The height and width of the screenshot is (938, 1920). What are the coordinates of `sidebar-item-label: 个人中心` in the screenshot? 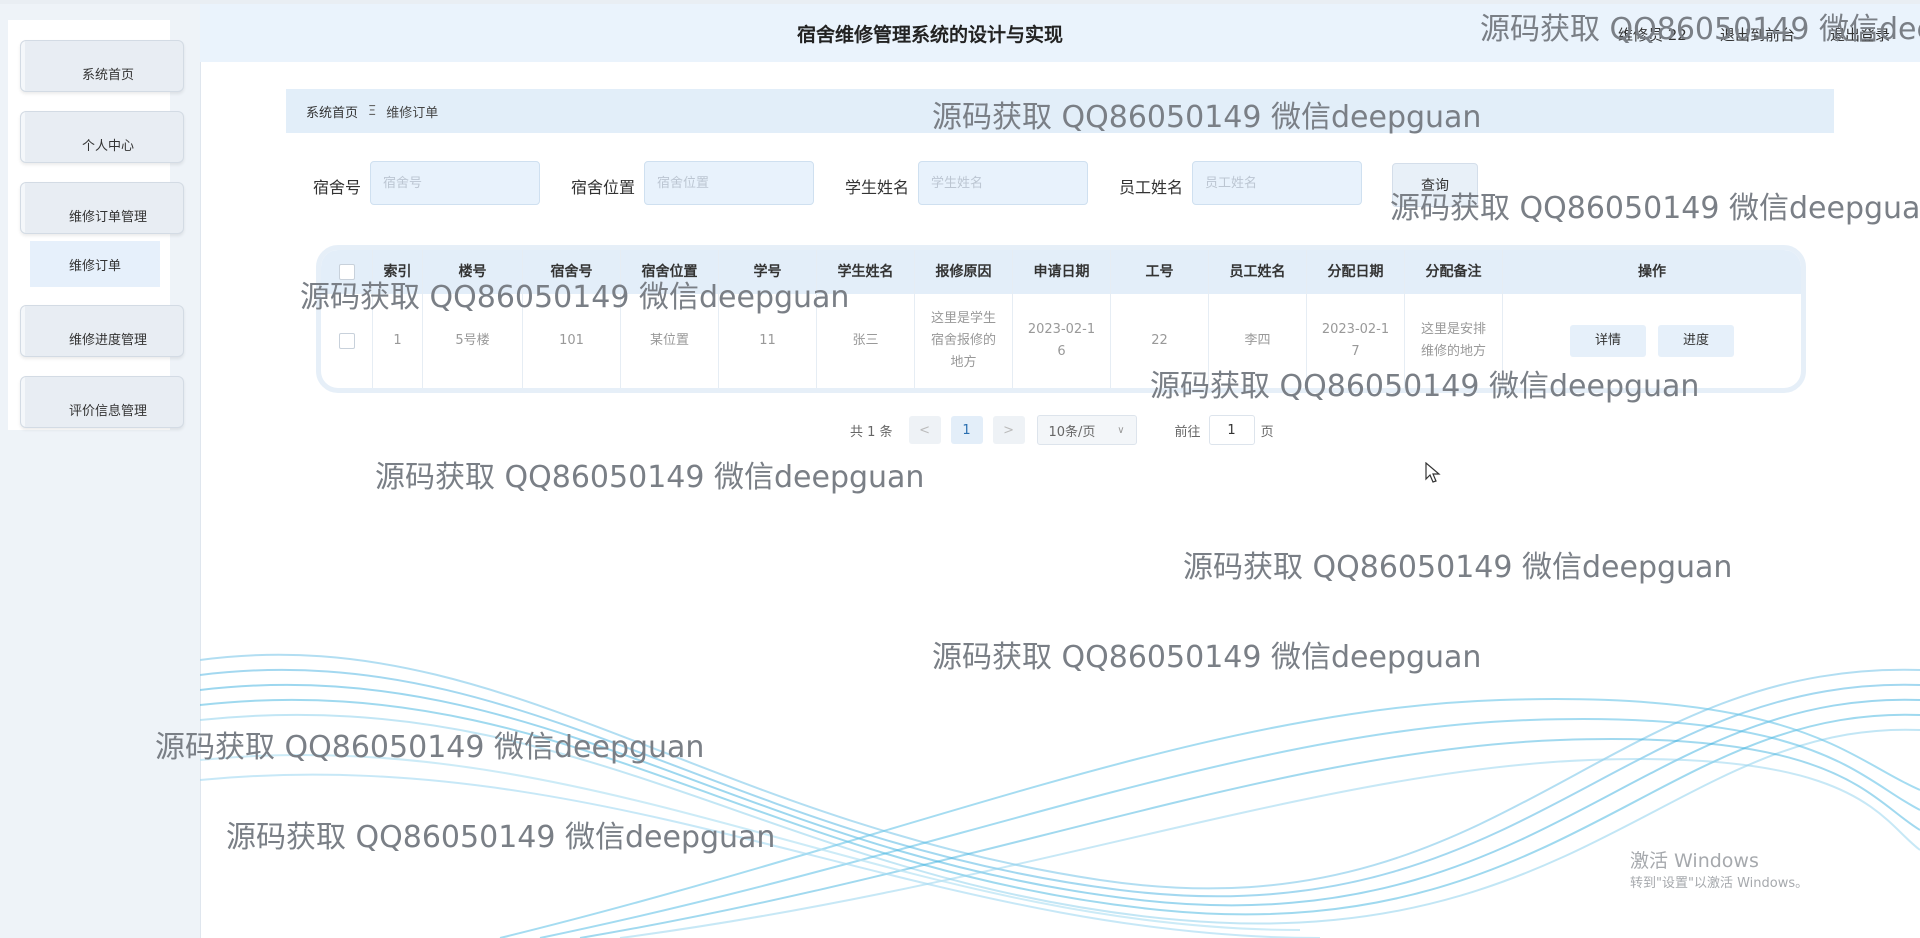 It's located at (107, 146).